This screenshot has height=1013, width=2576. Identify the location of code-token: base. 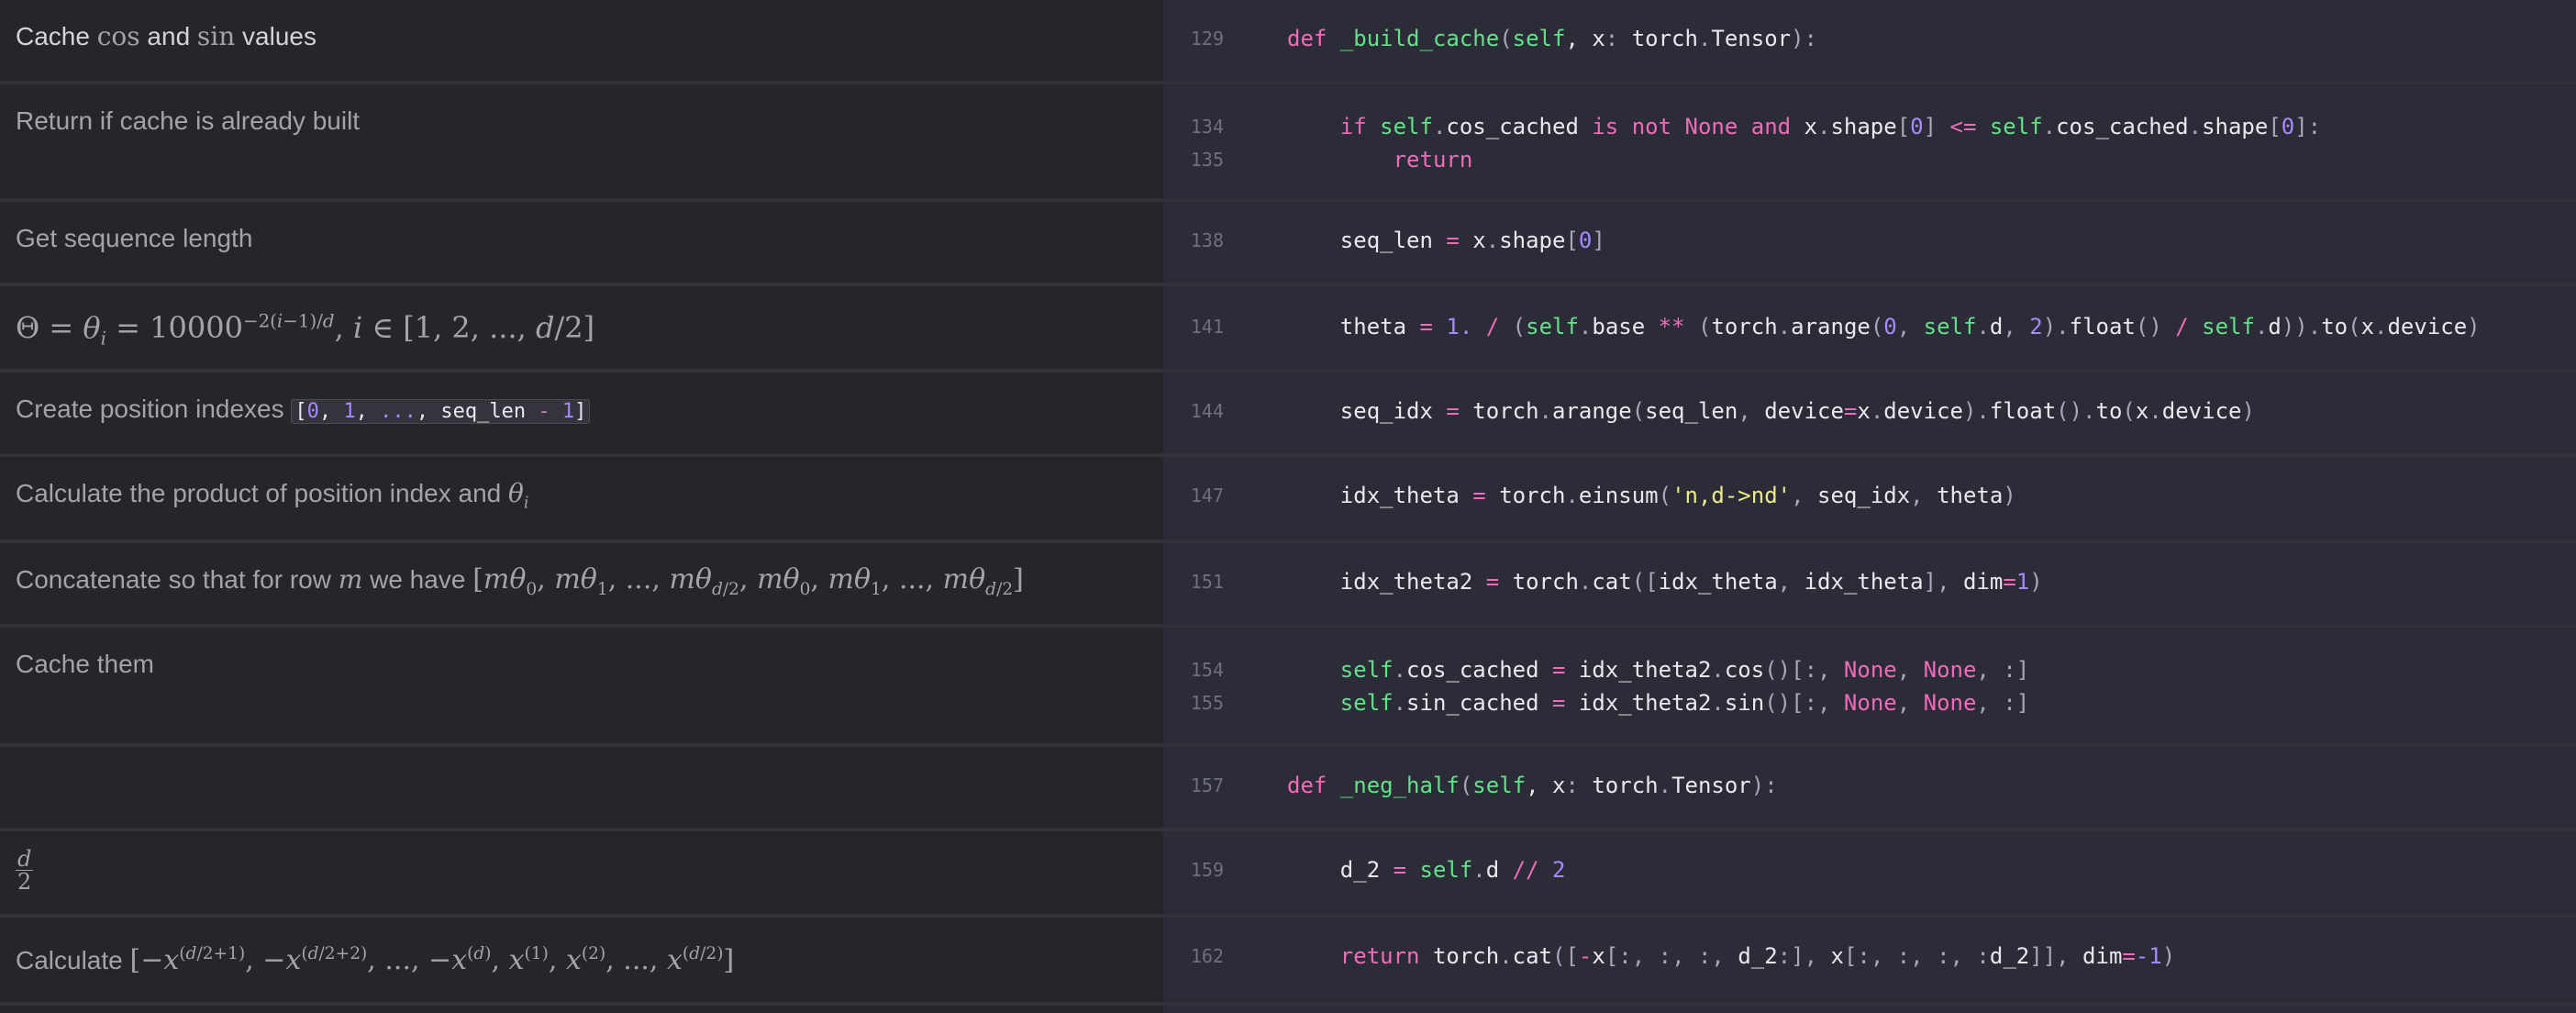
(1625, 327).